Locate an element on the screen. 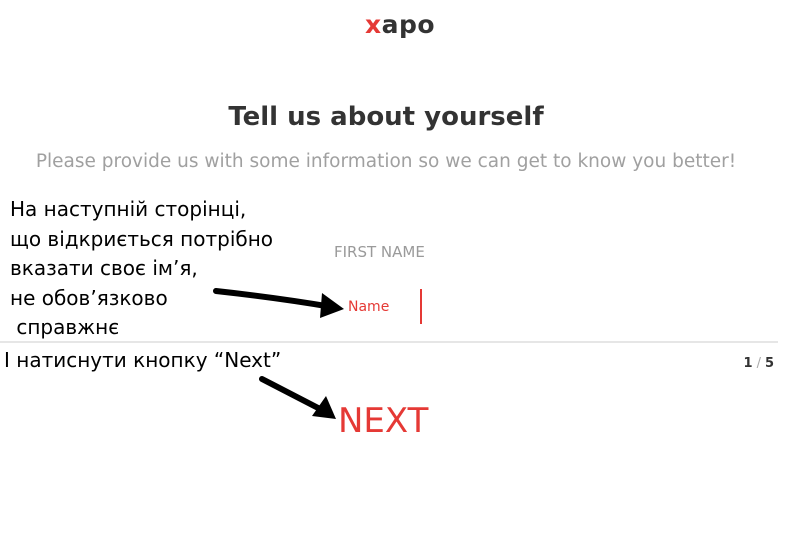  input-caret is located at coordinates (421, 306).